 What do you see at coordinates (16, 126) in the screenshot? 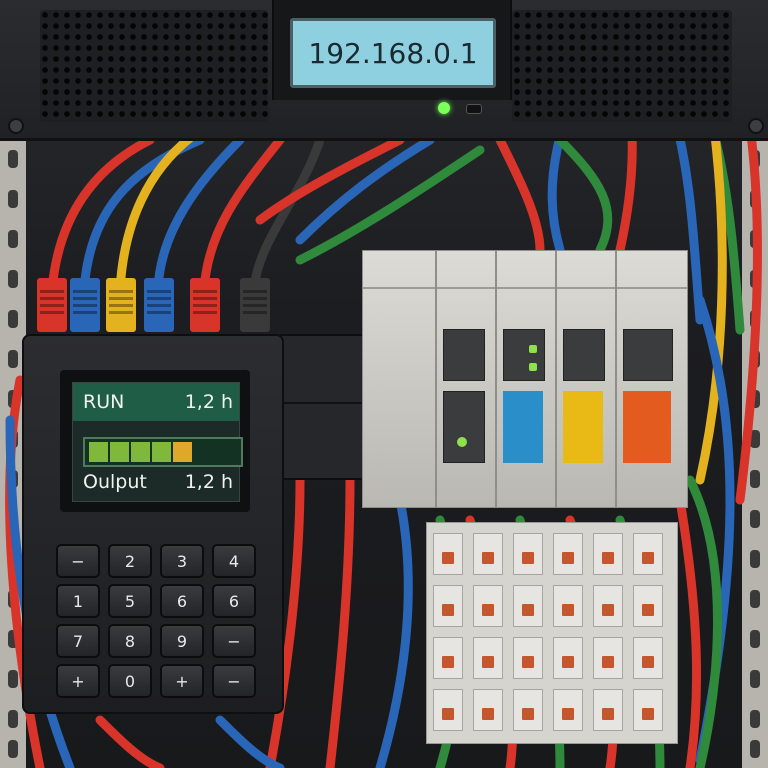
I see `screw-left-icon` at bounding box center [16, 126].